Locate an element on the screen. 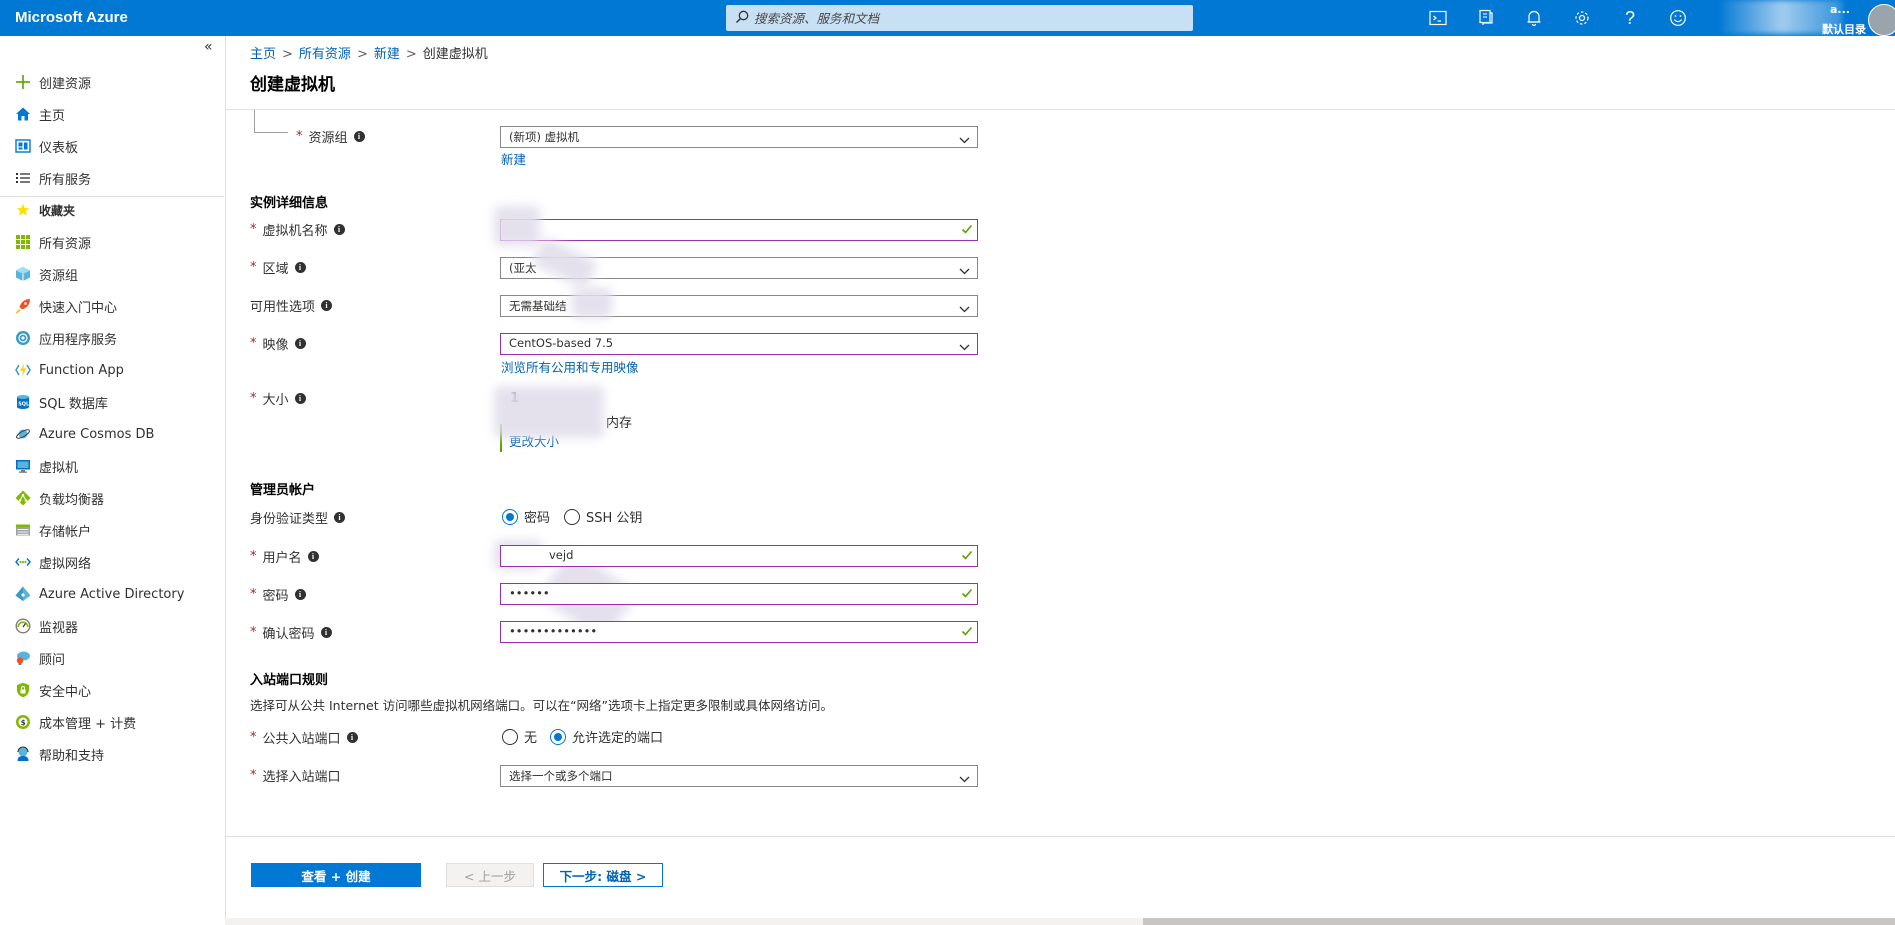 The height and width of the screenshot is (925, 1895). sidebar-item-function-app: Function App is located at coordinates (112, 370).